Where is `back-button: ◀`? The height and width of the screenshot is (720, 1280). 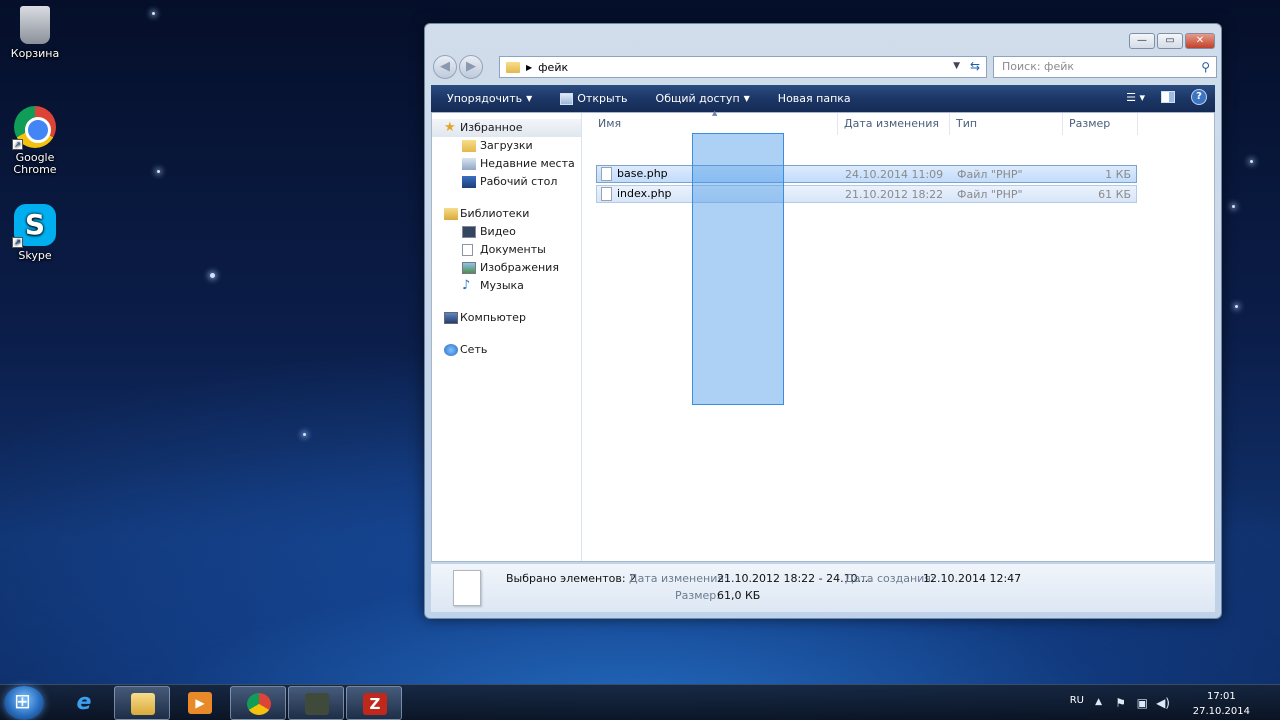 back-button: ◀ is located at coordinates (445, 67).